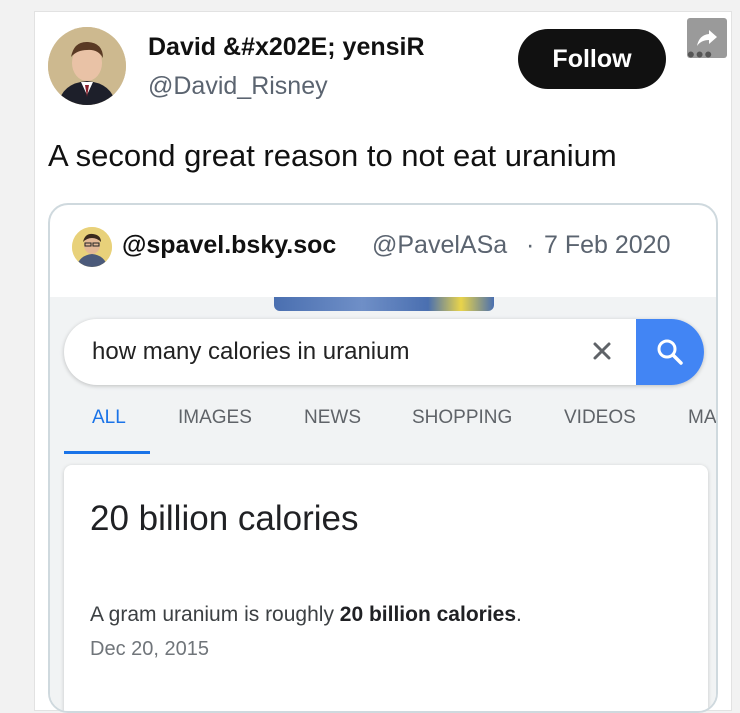  Describe the element at coordinates (92, 247) in the screenshot. I see `quoted-avatar` at that location.